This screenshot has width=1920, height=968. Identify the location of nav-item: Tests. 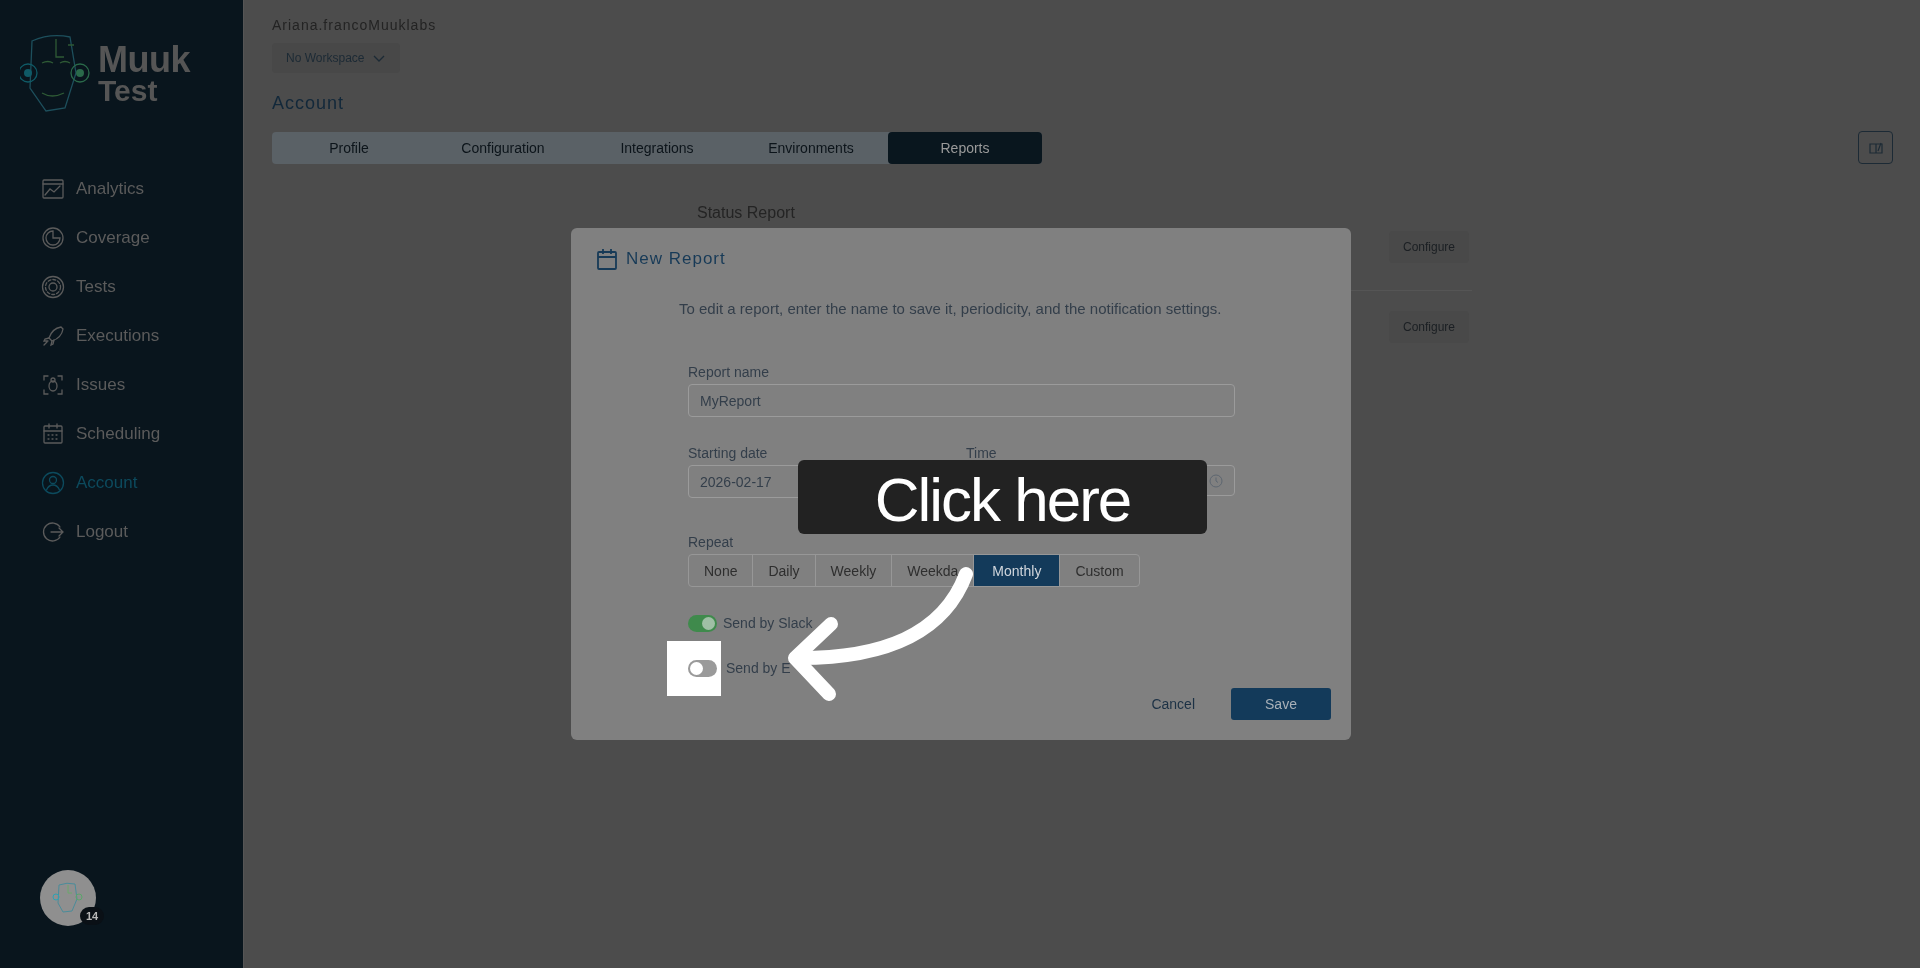
(121, 286).